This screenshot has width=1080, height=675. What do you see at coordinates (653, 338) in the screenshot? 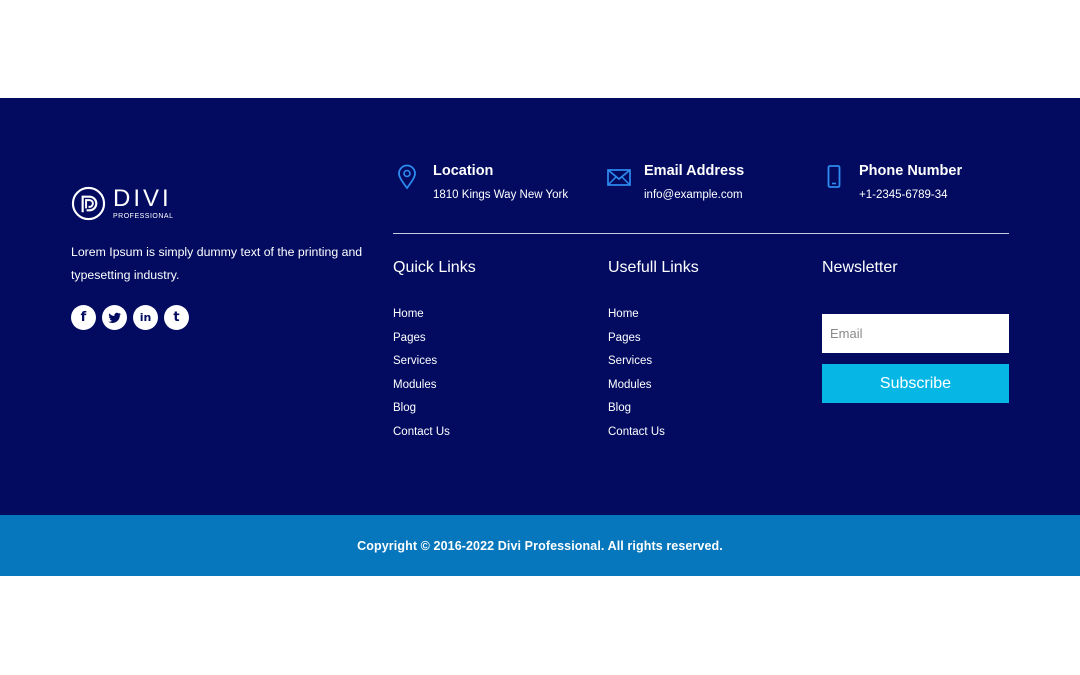
I see `useful-link-pages: Pages` at bounding box center [653, 338].